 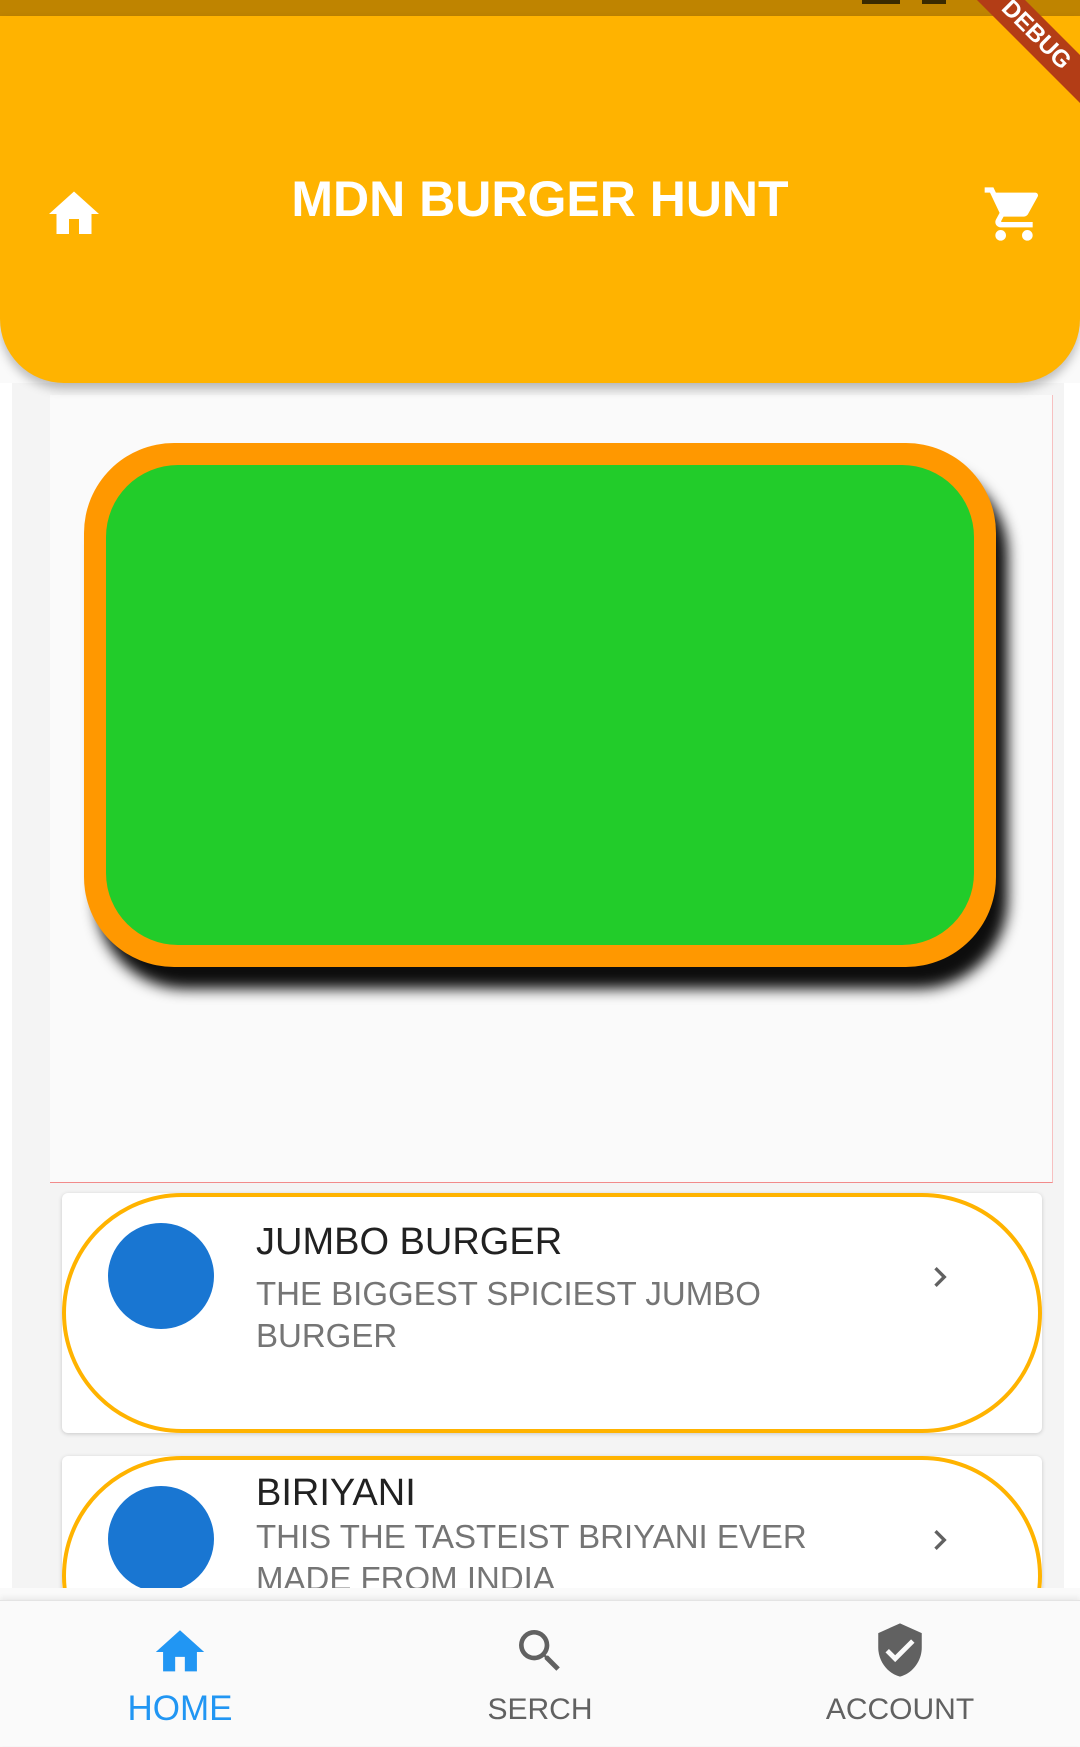 I want to click on nav-label-home: HOME, so click(x=180, y=1708).